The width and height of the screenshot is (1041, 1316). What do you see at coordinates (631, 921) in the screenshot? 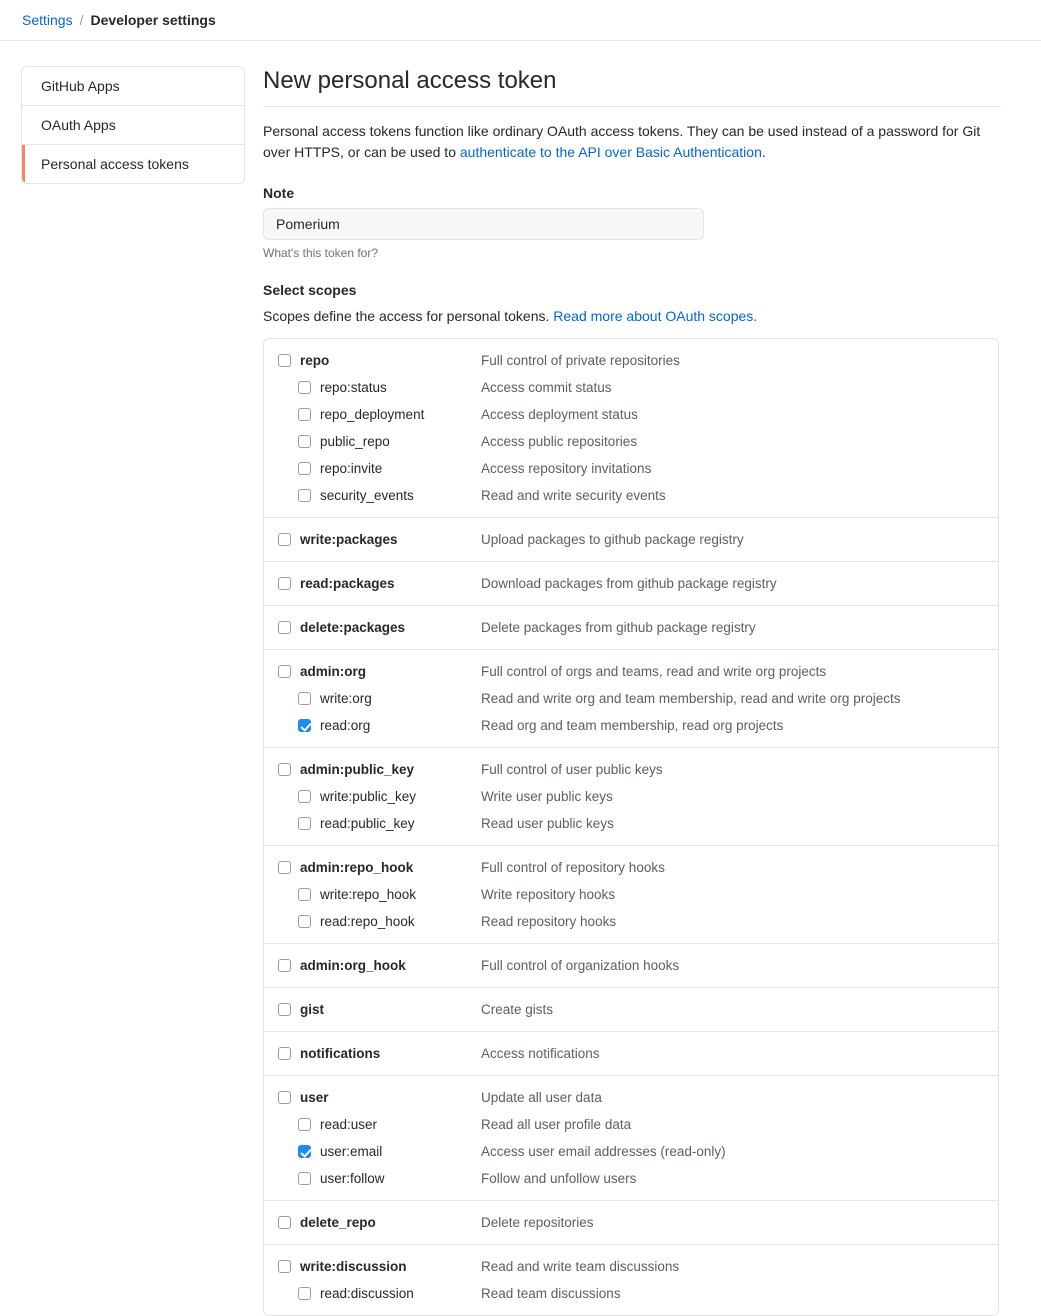
I see `scope-row: read:repo_hook Read repository hooks` at bounding box center [631, 921].